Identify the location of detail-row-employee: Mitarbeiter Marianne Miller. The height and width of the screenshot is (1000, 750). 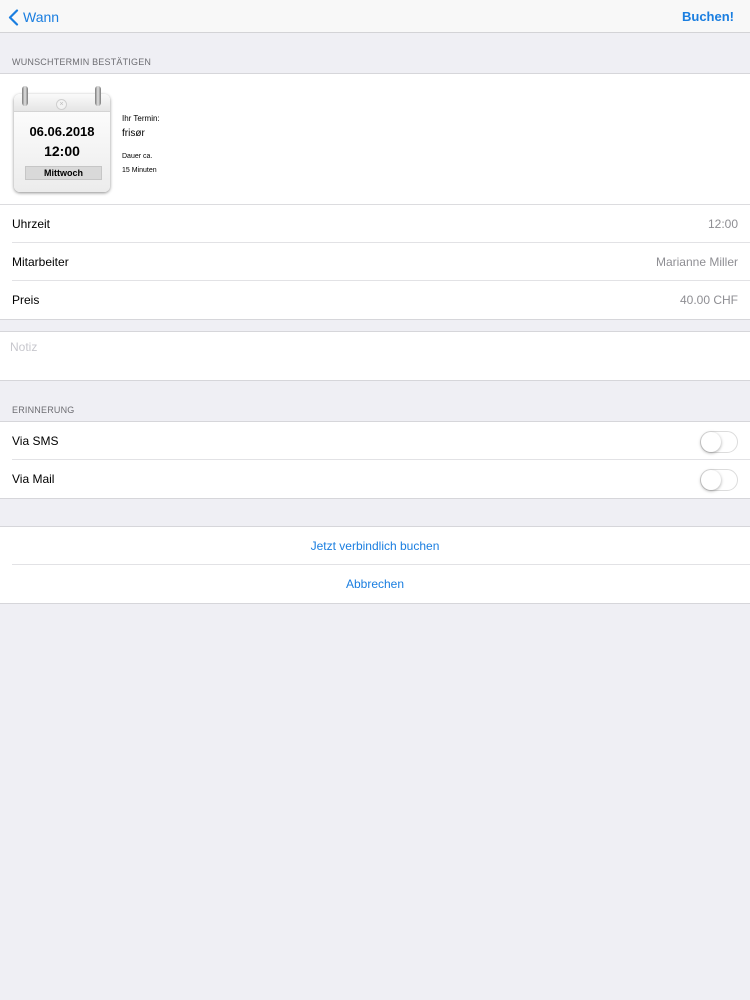
(375, 262).